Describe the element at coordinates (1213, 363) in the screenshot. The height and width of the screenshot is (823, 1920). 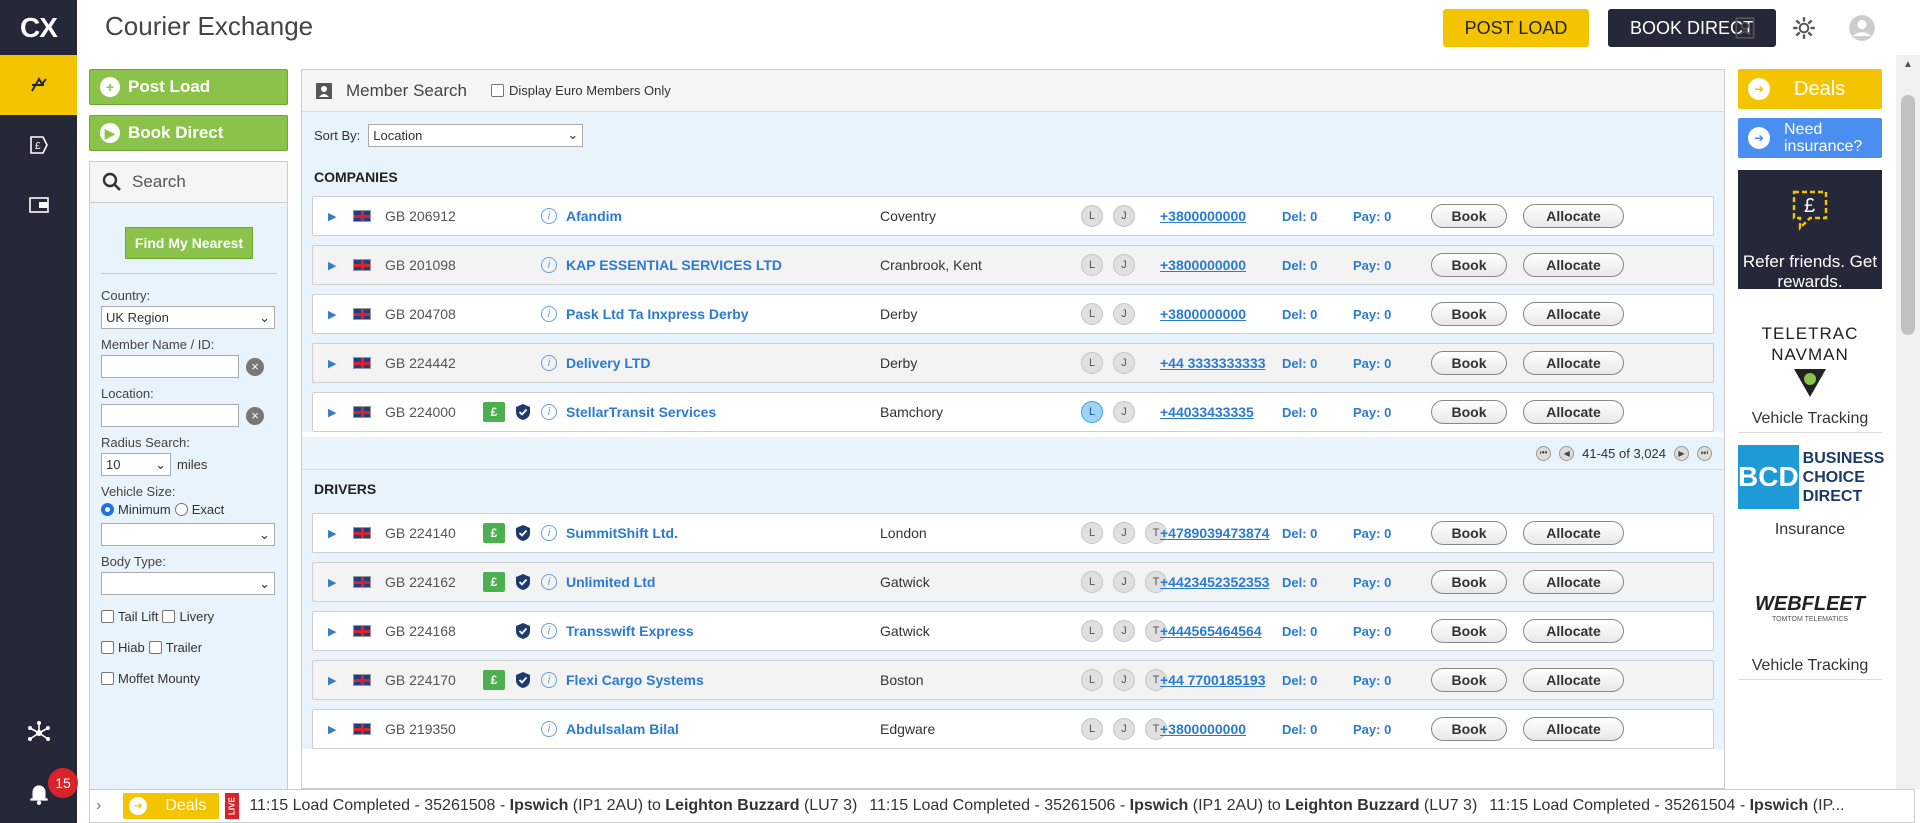
I see `phone-link: +44 3333333333` at that location.